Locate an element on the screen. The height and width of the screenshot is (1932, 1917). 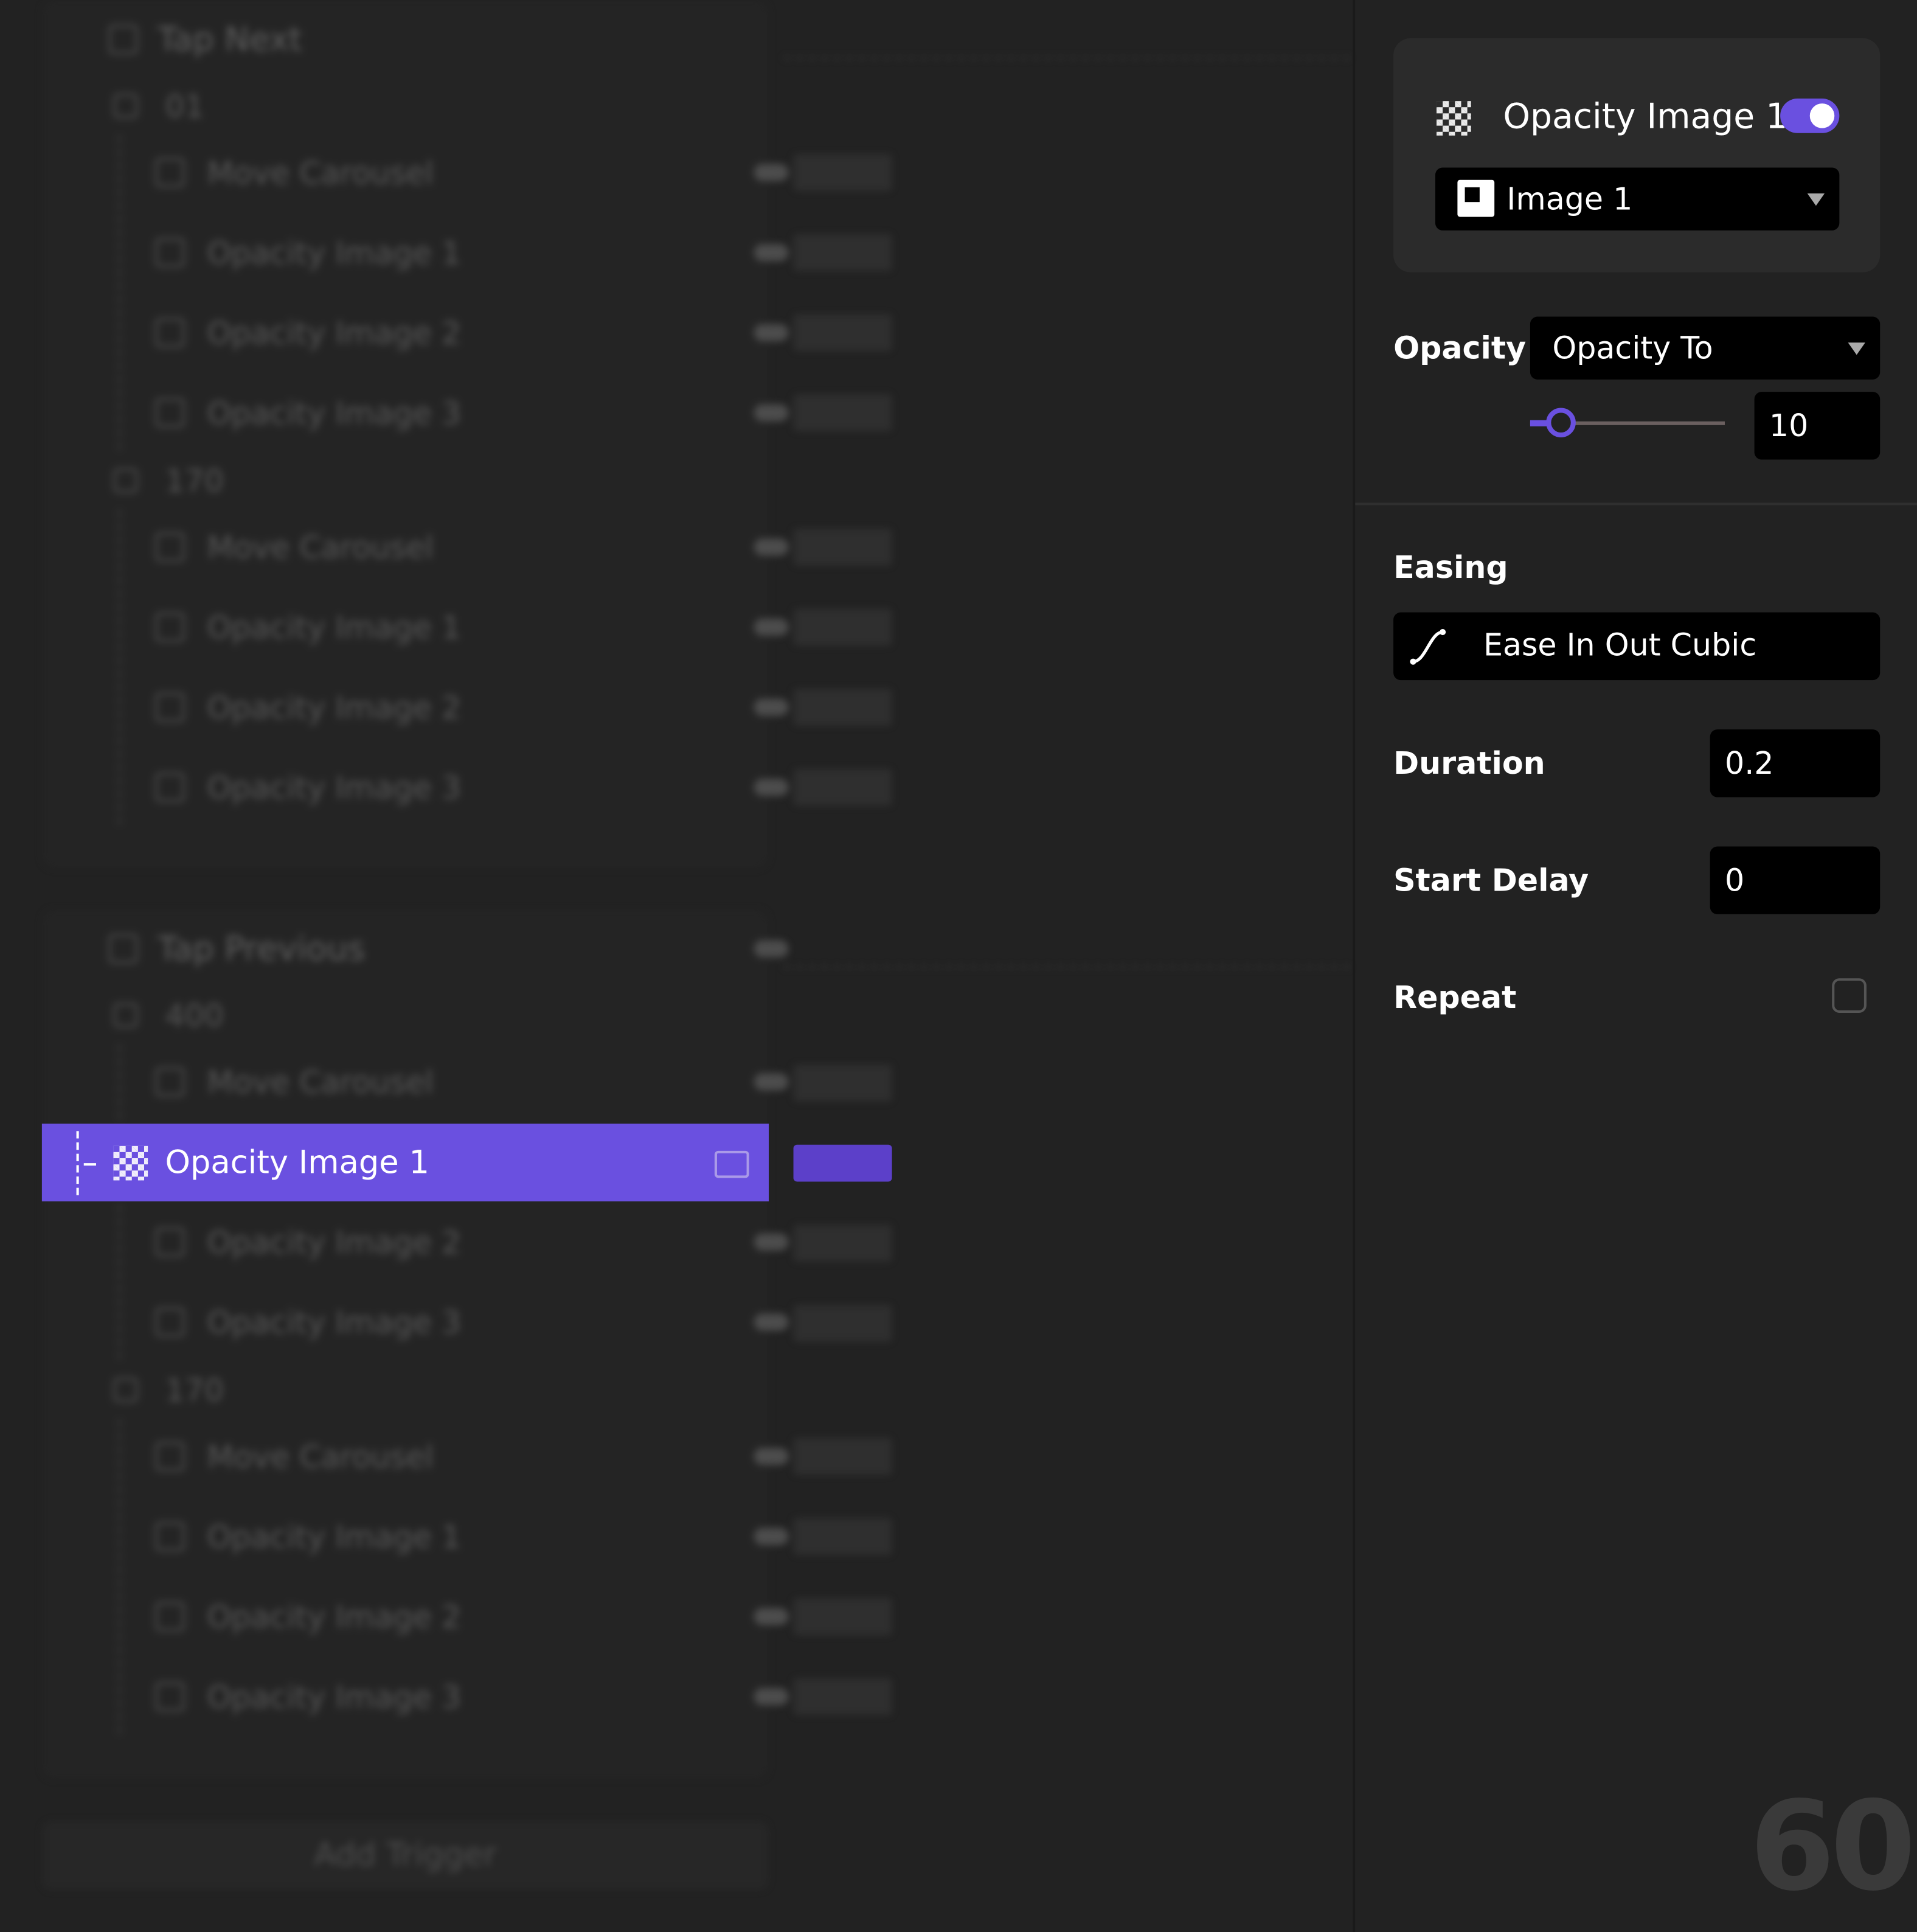
repeat-checkbox is located at coordinates (1849, 995).